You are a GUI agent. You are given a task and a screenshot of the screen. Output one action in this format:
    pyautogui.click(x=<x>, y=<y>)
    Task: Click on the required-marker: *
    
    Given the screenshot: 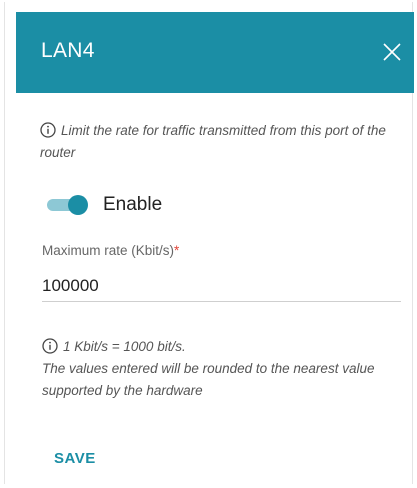 What is the action you would take?
    pyautogui.click(x=177, y=250)
    